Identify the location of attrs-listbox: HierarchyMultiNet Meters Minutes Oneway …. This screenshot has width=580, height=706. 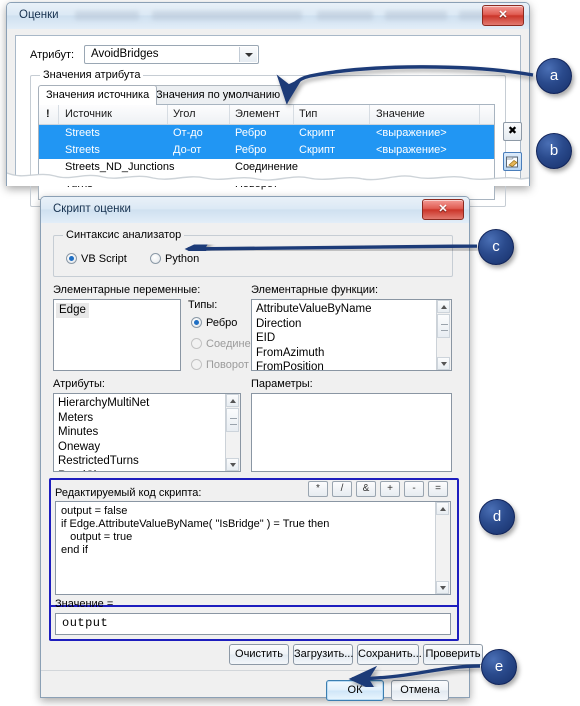
(147, 432).